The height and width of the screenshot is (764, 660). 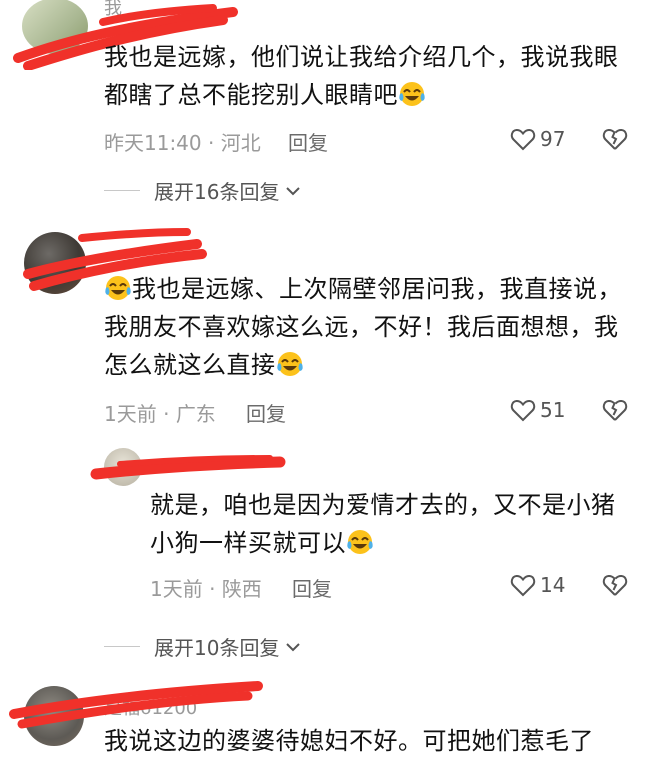 I want to click on like-button: 97, so click(x=537, y=139).